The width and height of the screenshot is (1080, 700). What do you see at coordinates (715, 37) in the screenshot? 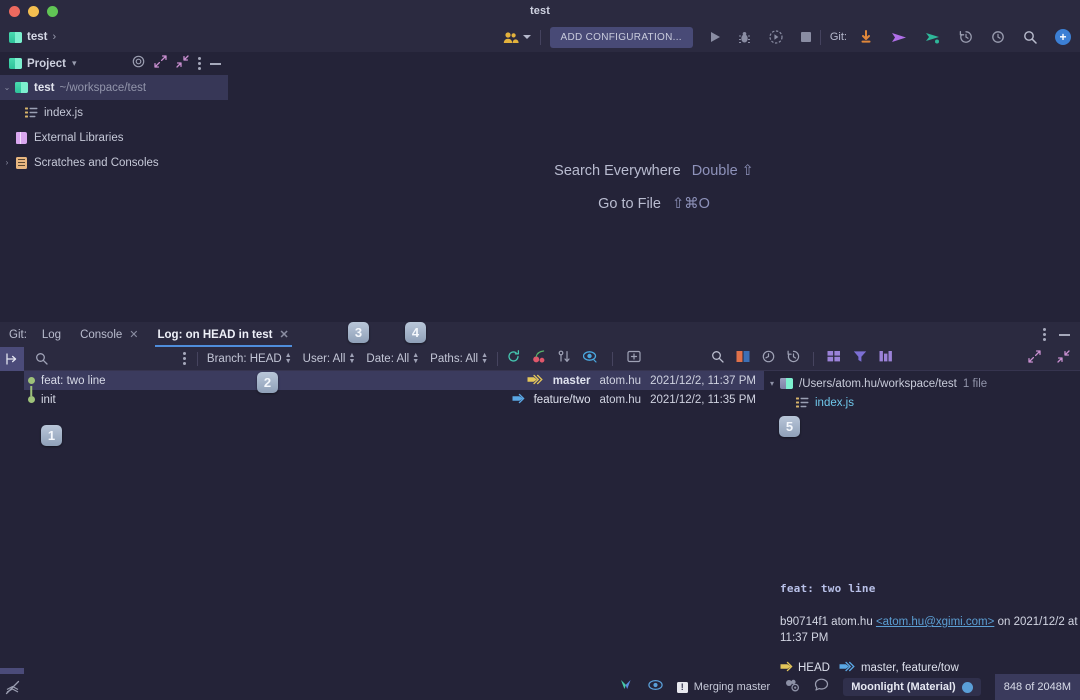
I see `run-icon` at bounding box center [715, 37].